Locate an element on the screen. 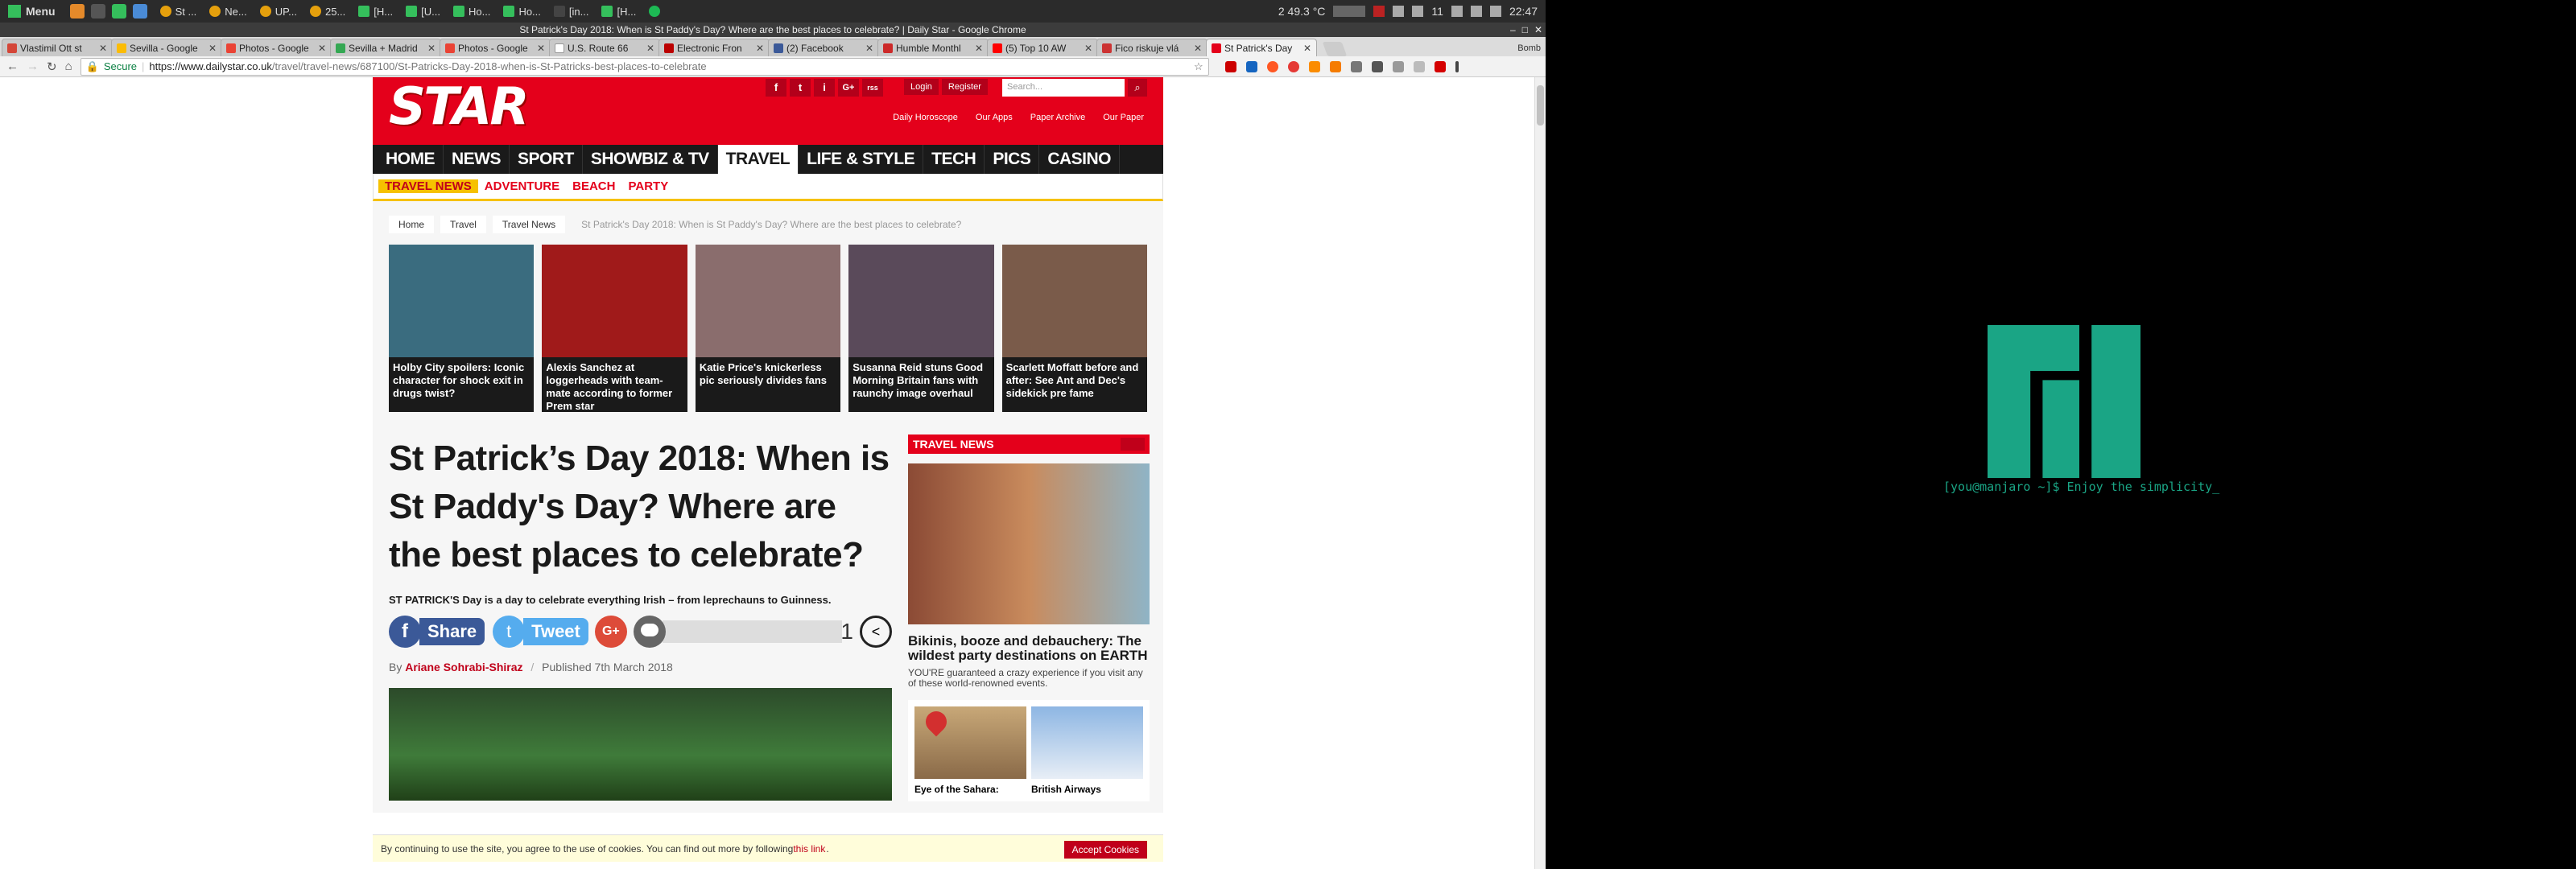  accept-cookies-button: Accept Cookies is located at coordinates (1105, 850).